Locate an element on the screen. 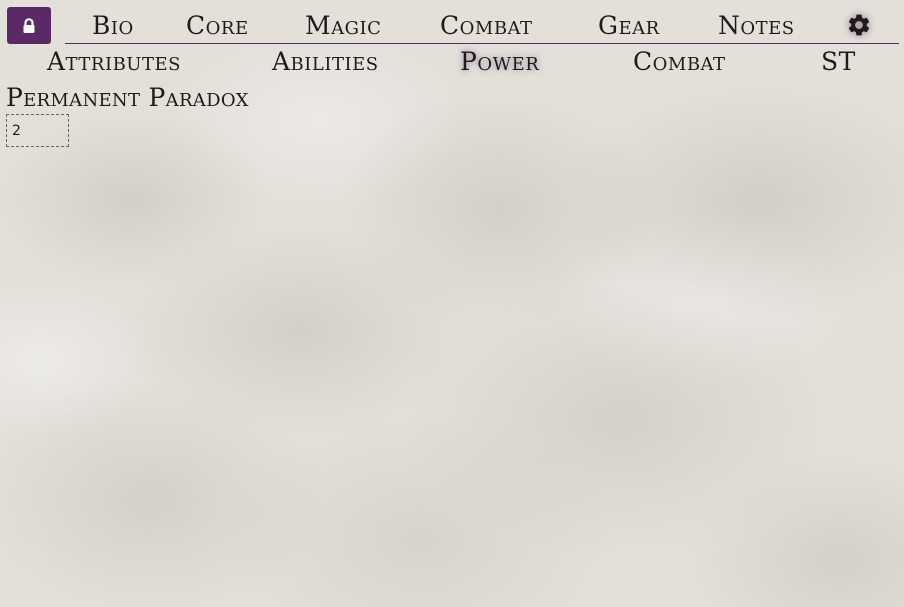 The width and height of the screenshot is (904, 607). tab-magic: Magic is located at coordinates (343, 26).